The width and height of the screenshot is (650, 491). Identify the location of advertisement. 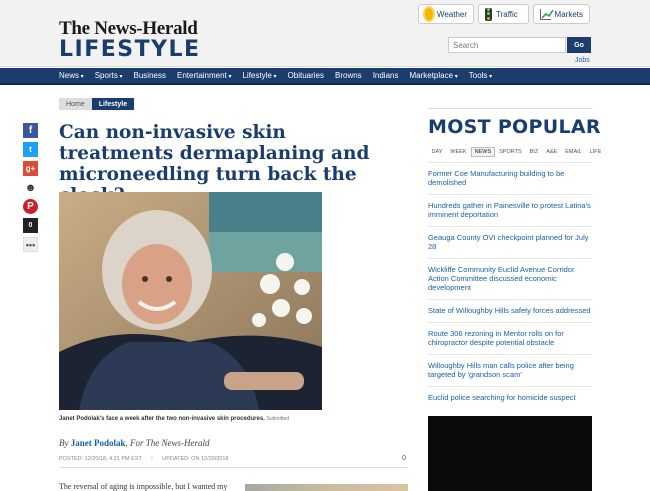
(510, 453).